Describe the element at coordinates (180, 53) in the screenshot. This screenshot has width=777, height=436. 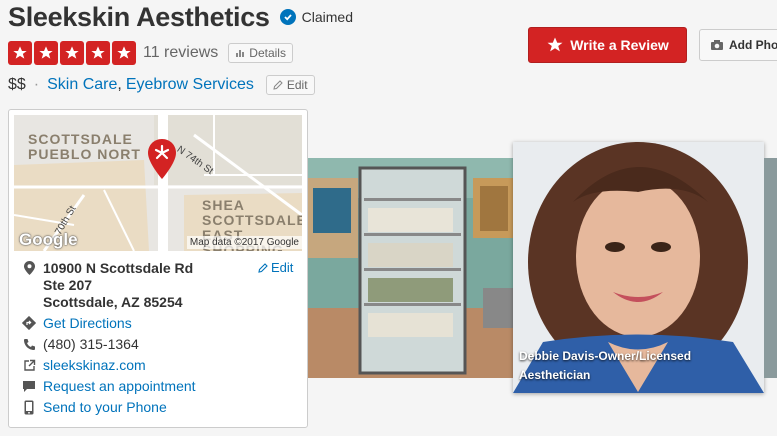
I see `review-count: 11 reviews` at that location.